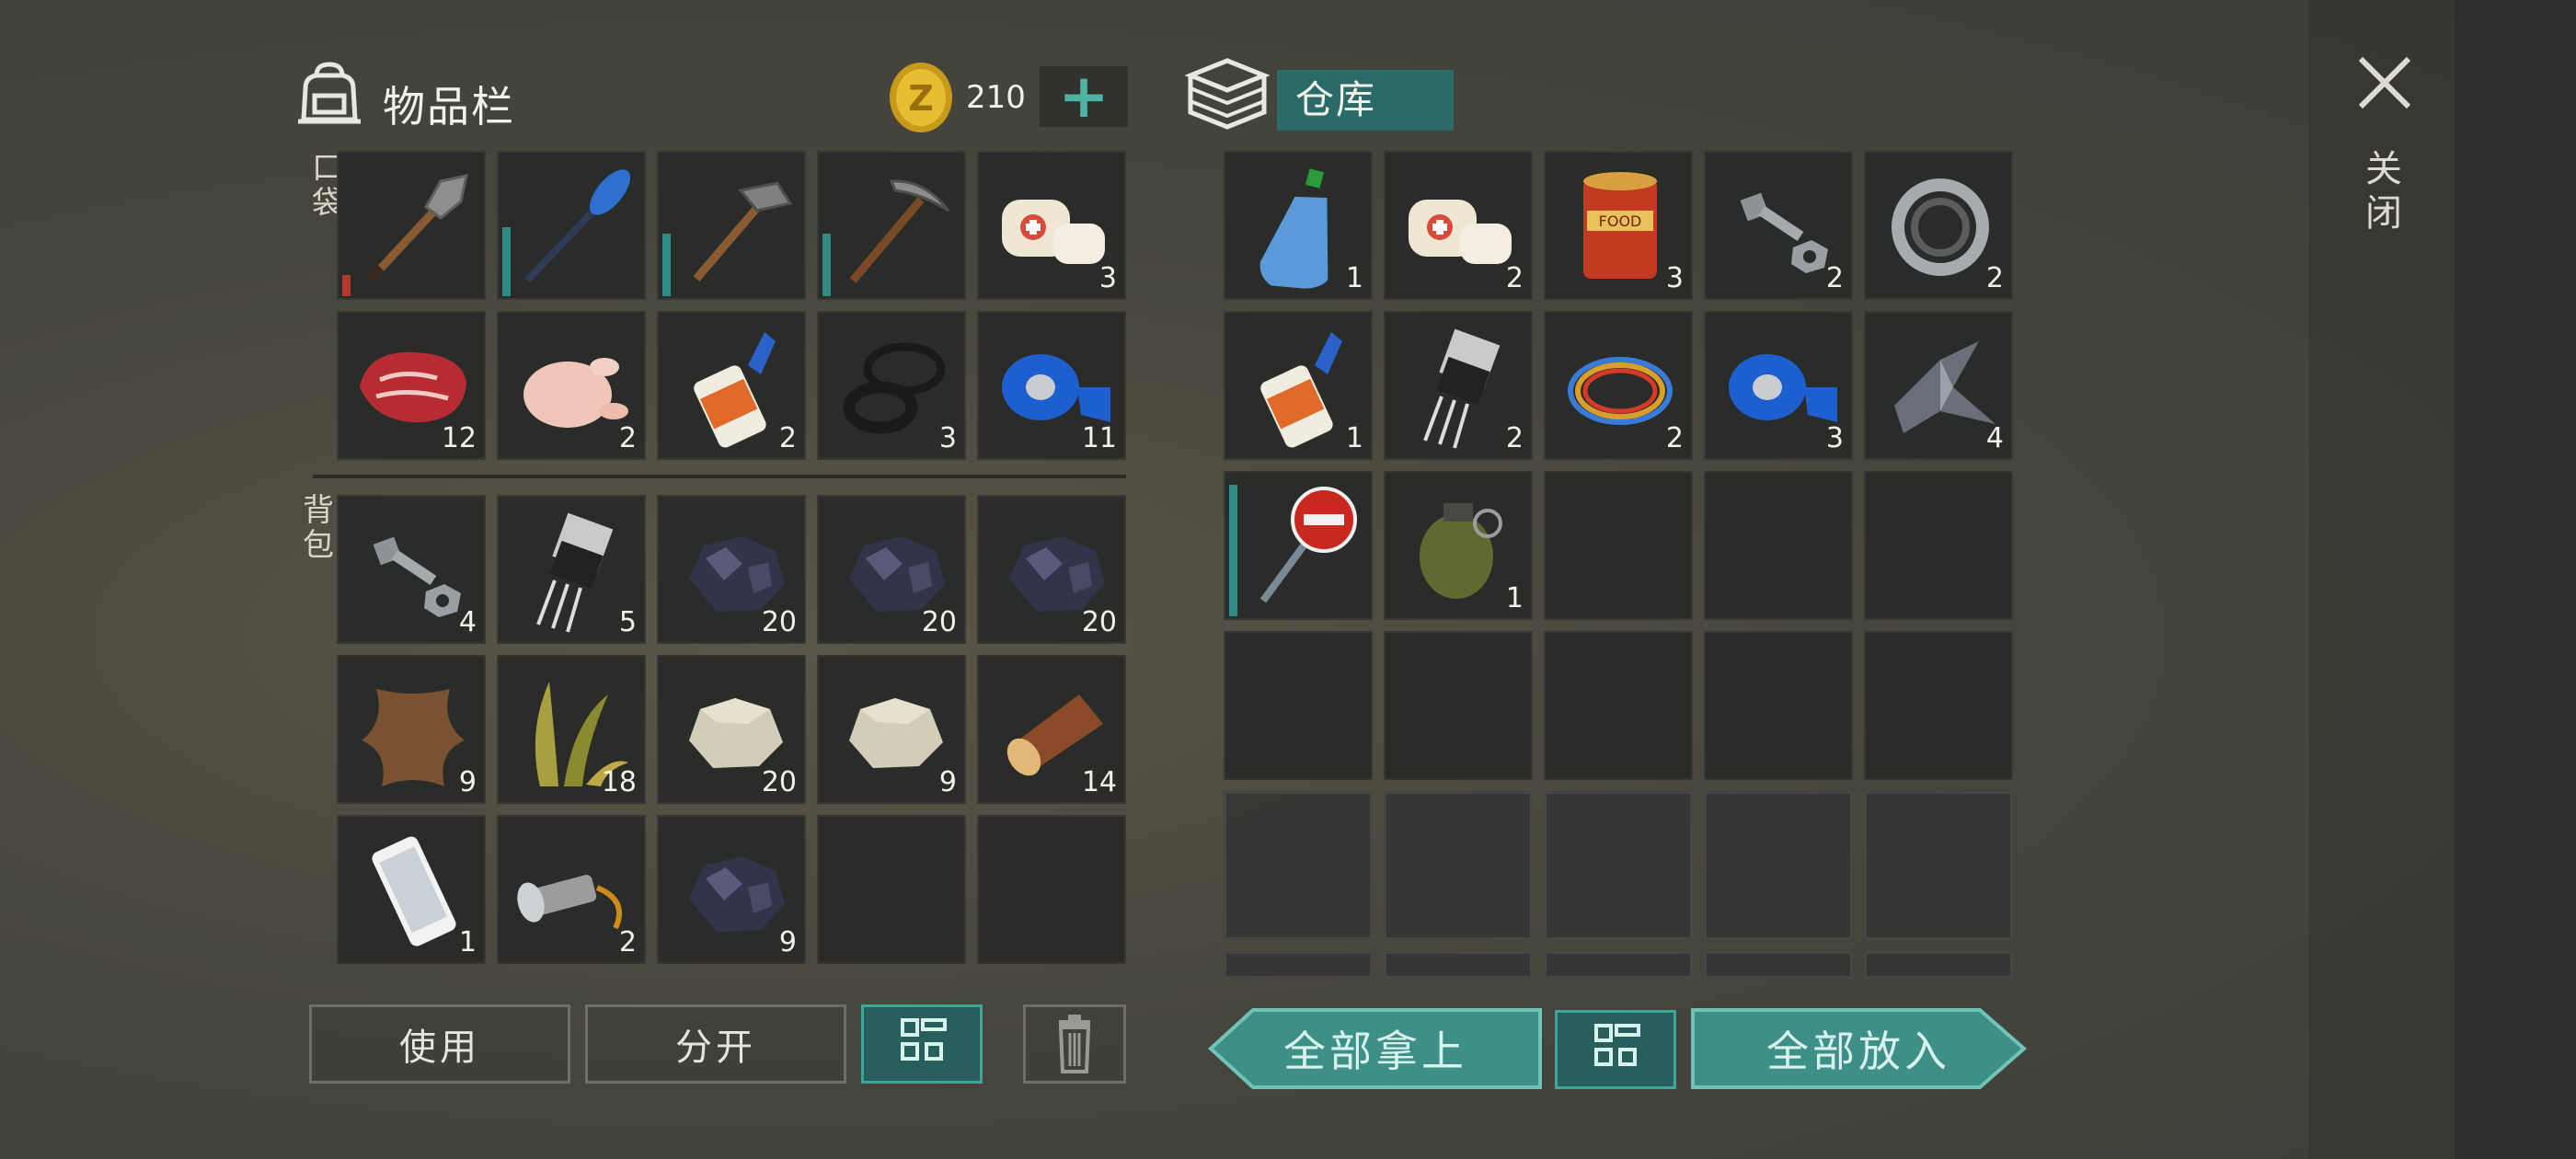 The height and width of the screenshot is (1159, 2576). I want to click on stop-sign-icon, so click(1308, 545).